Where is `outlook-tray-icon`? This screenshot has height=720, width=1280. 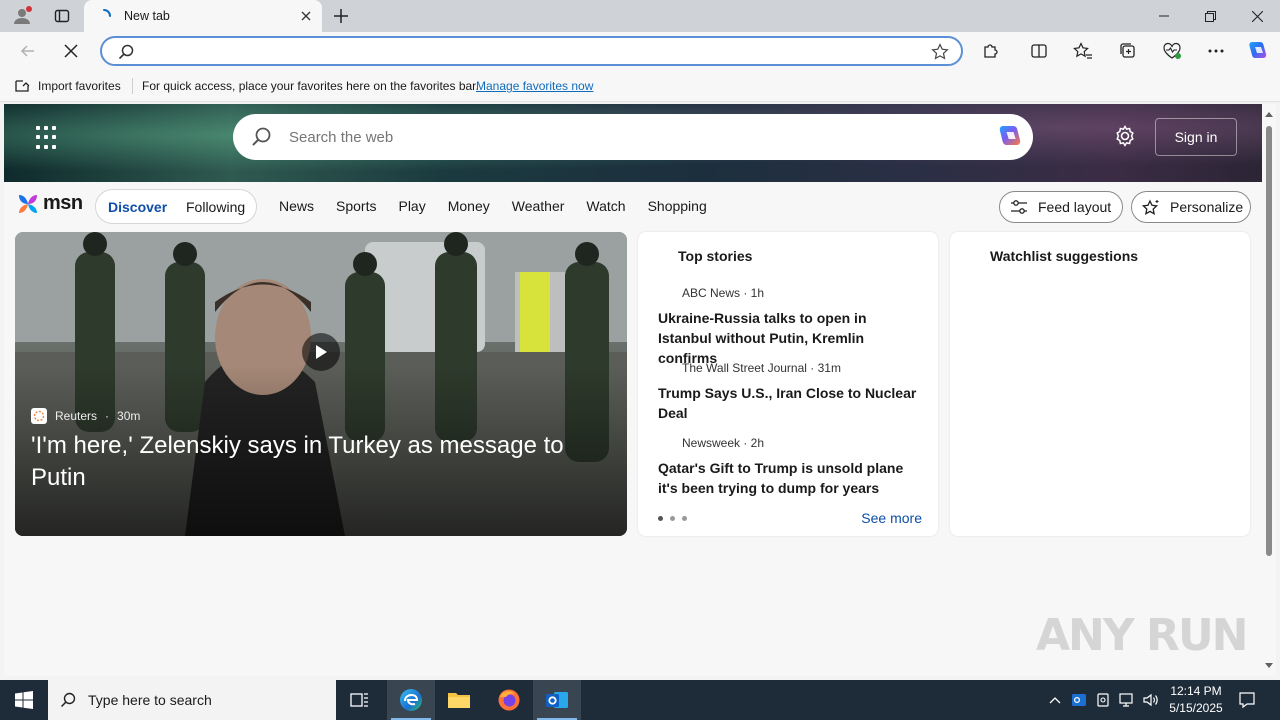 outlook-tray-icon is located at coordinates (1079, 700).